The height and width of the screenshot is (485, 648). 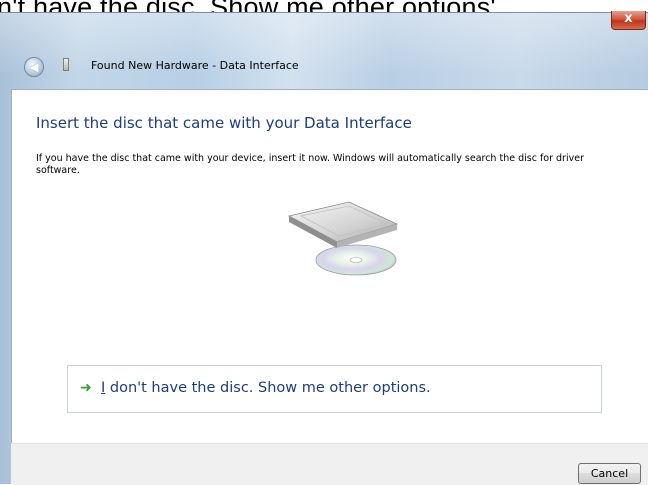 What do you see at coordinates (86, 388) in the screenshot?
I see `green-arrow-icon: ➜` at bounding box center [86, 388].